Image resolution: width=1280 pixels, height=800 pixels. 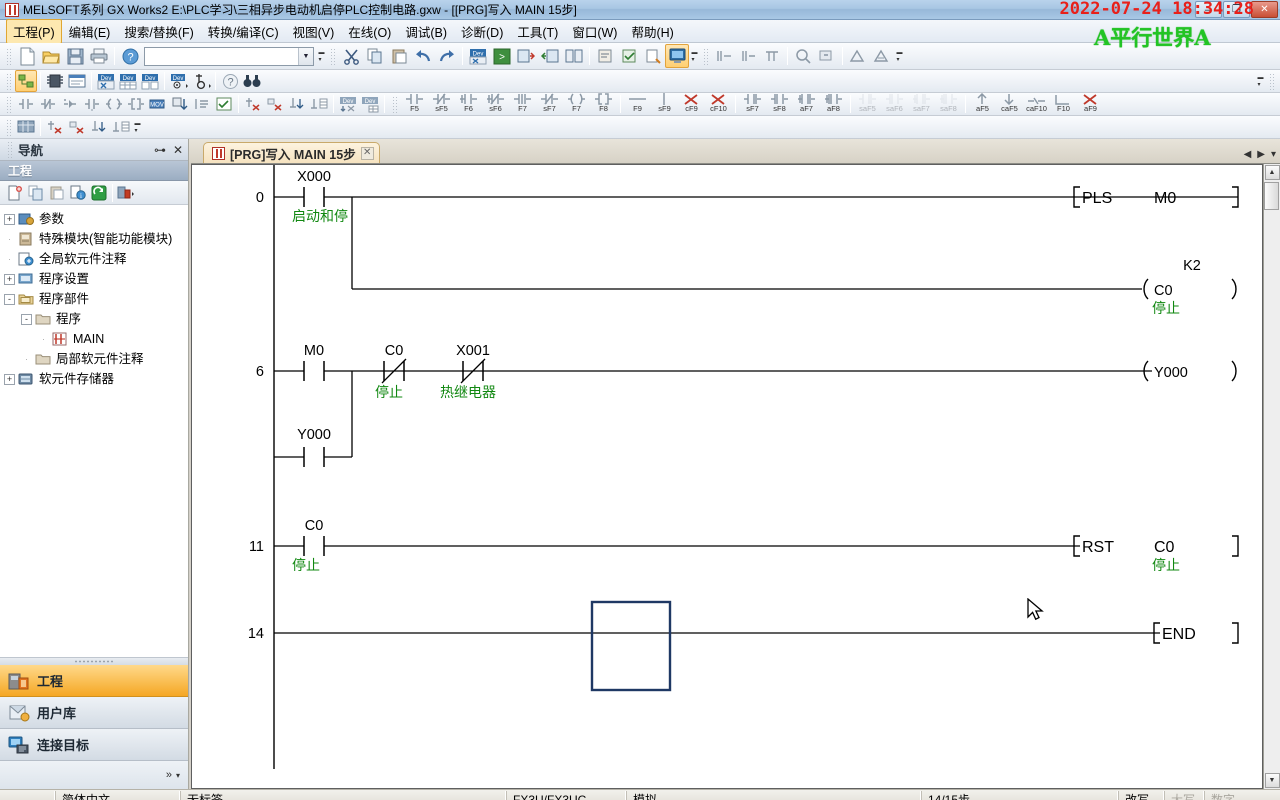 I want to click on device-watch-icon: Dev, so click(x=179, y=81).